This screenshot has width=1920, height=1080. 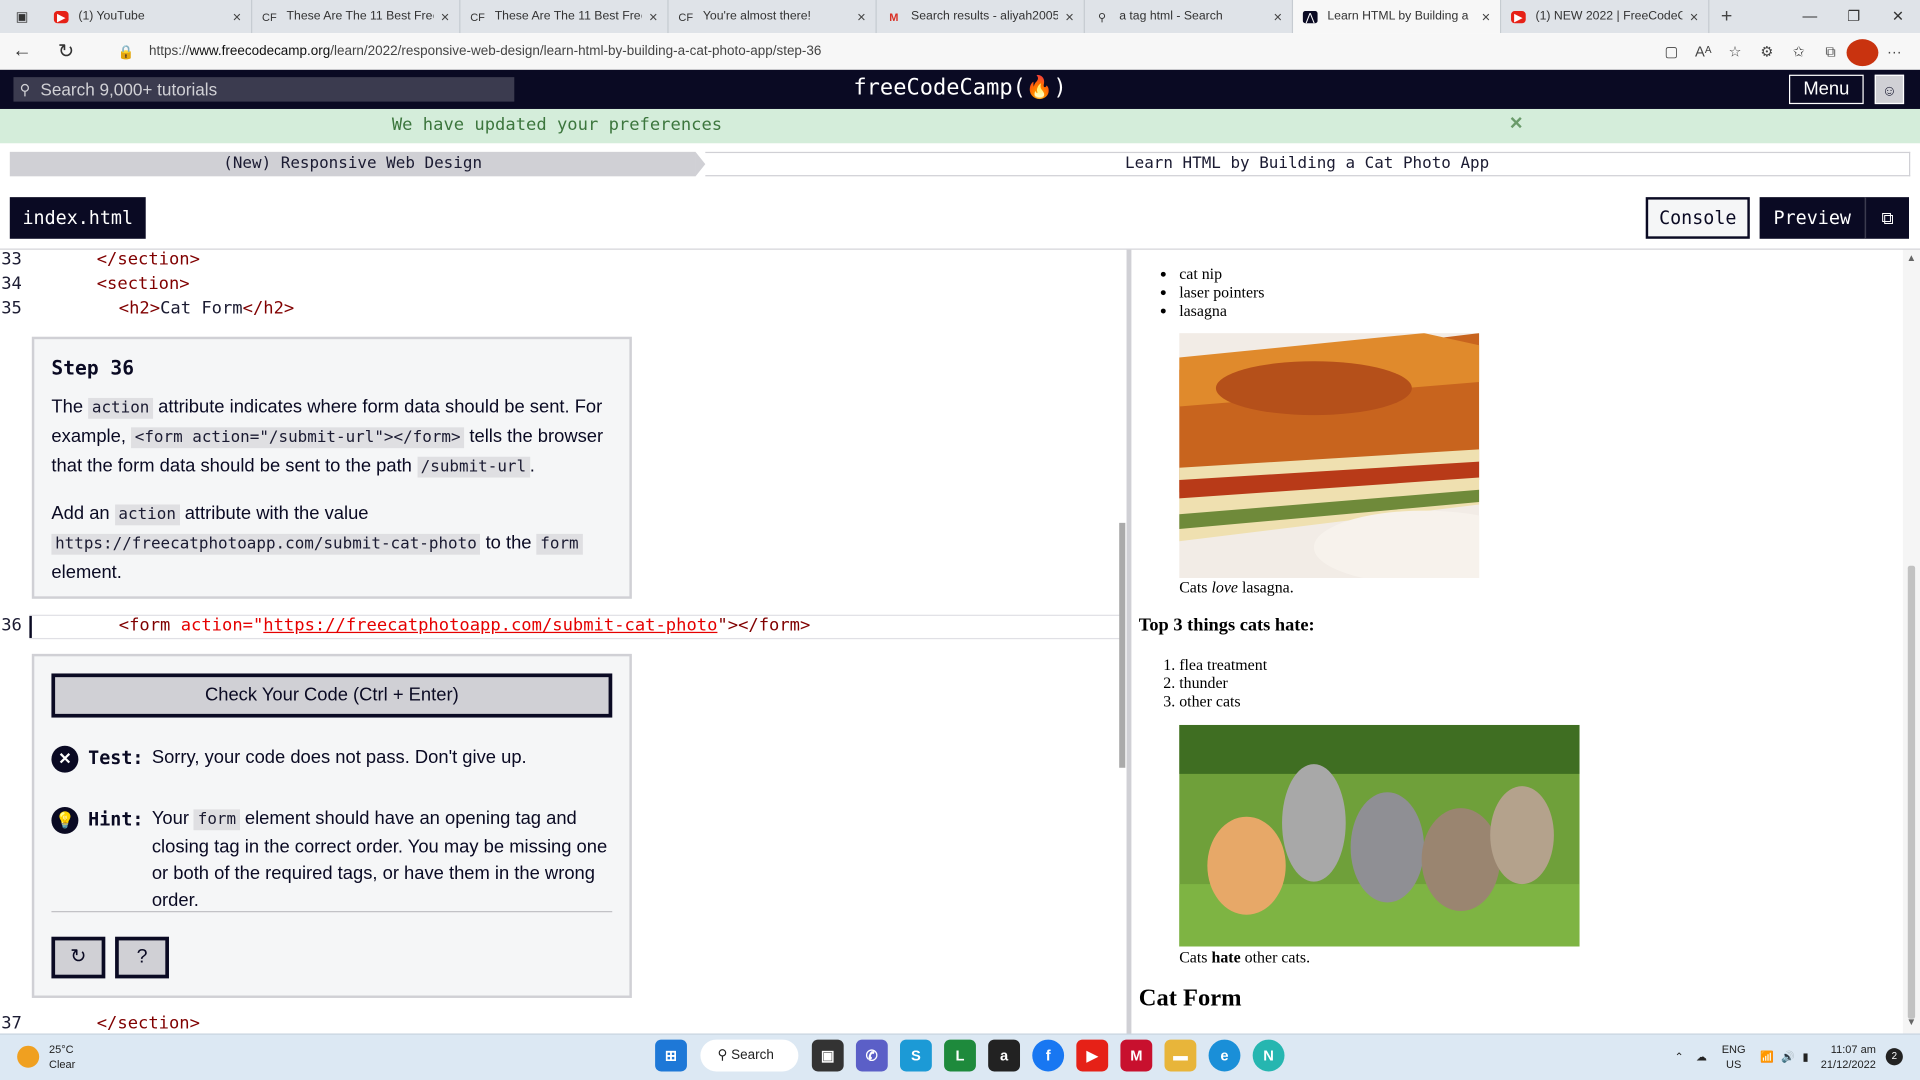 I want to click on check-code-button: Check Your Code (Ctrl + Enter), so click(x=332, y=695).